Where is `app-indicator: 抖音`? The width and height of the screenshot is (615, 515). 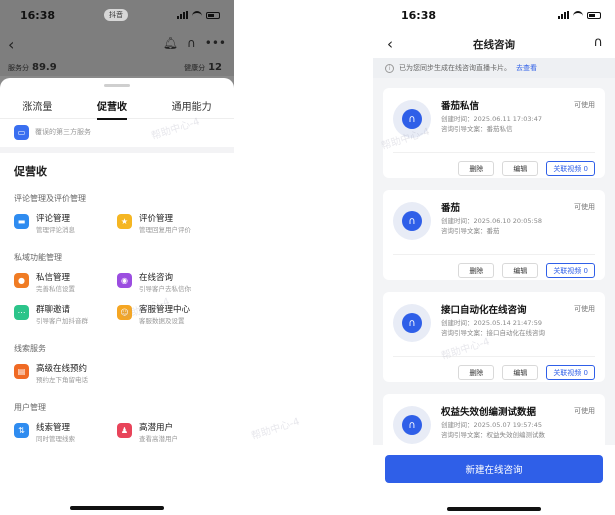
app-indicator: 抖音 is located at coordinates (116, 15).